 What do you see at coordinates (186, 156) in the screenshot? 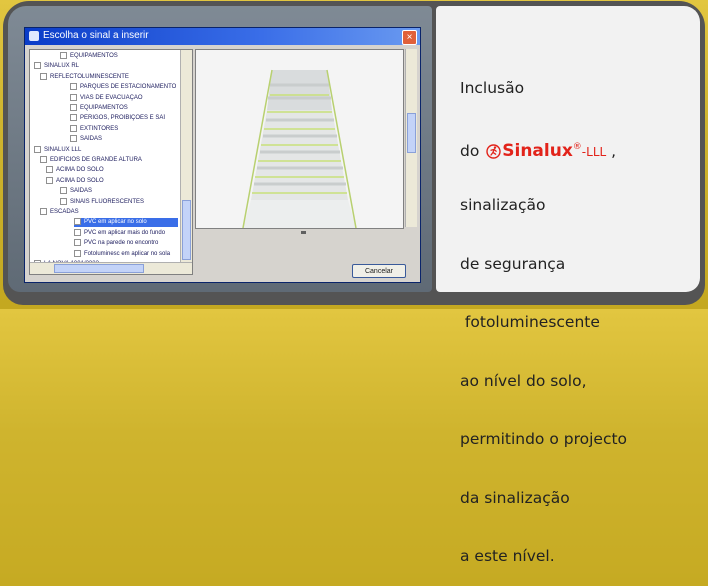
I see `tree-vertical-scrollbar` at bounding box center [186, 156].